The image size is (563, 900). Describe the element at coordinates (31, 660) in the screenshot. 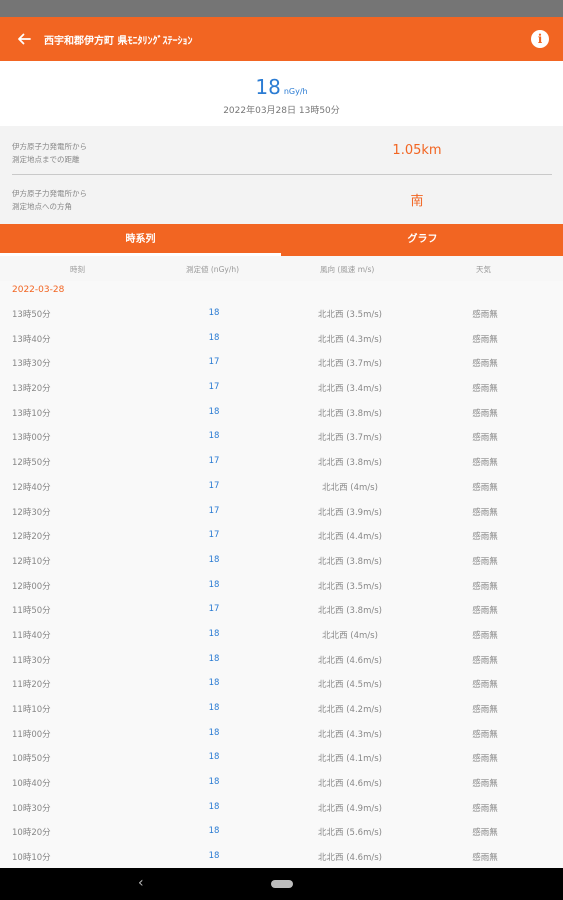

I see `row-time: 11時30分` at that location.